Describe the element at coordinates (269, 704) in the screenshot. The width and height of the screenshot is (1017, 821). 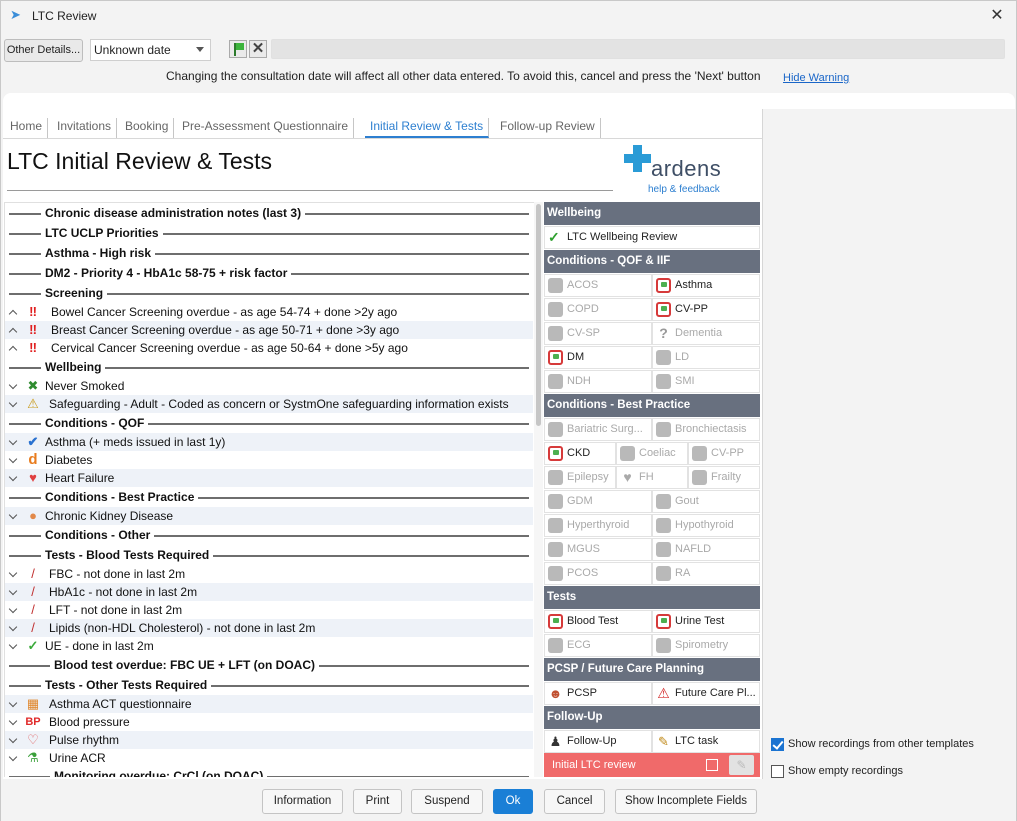
I see `list-item: ▦ Asthma ACT questionnaire` at that location.